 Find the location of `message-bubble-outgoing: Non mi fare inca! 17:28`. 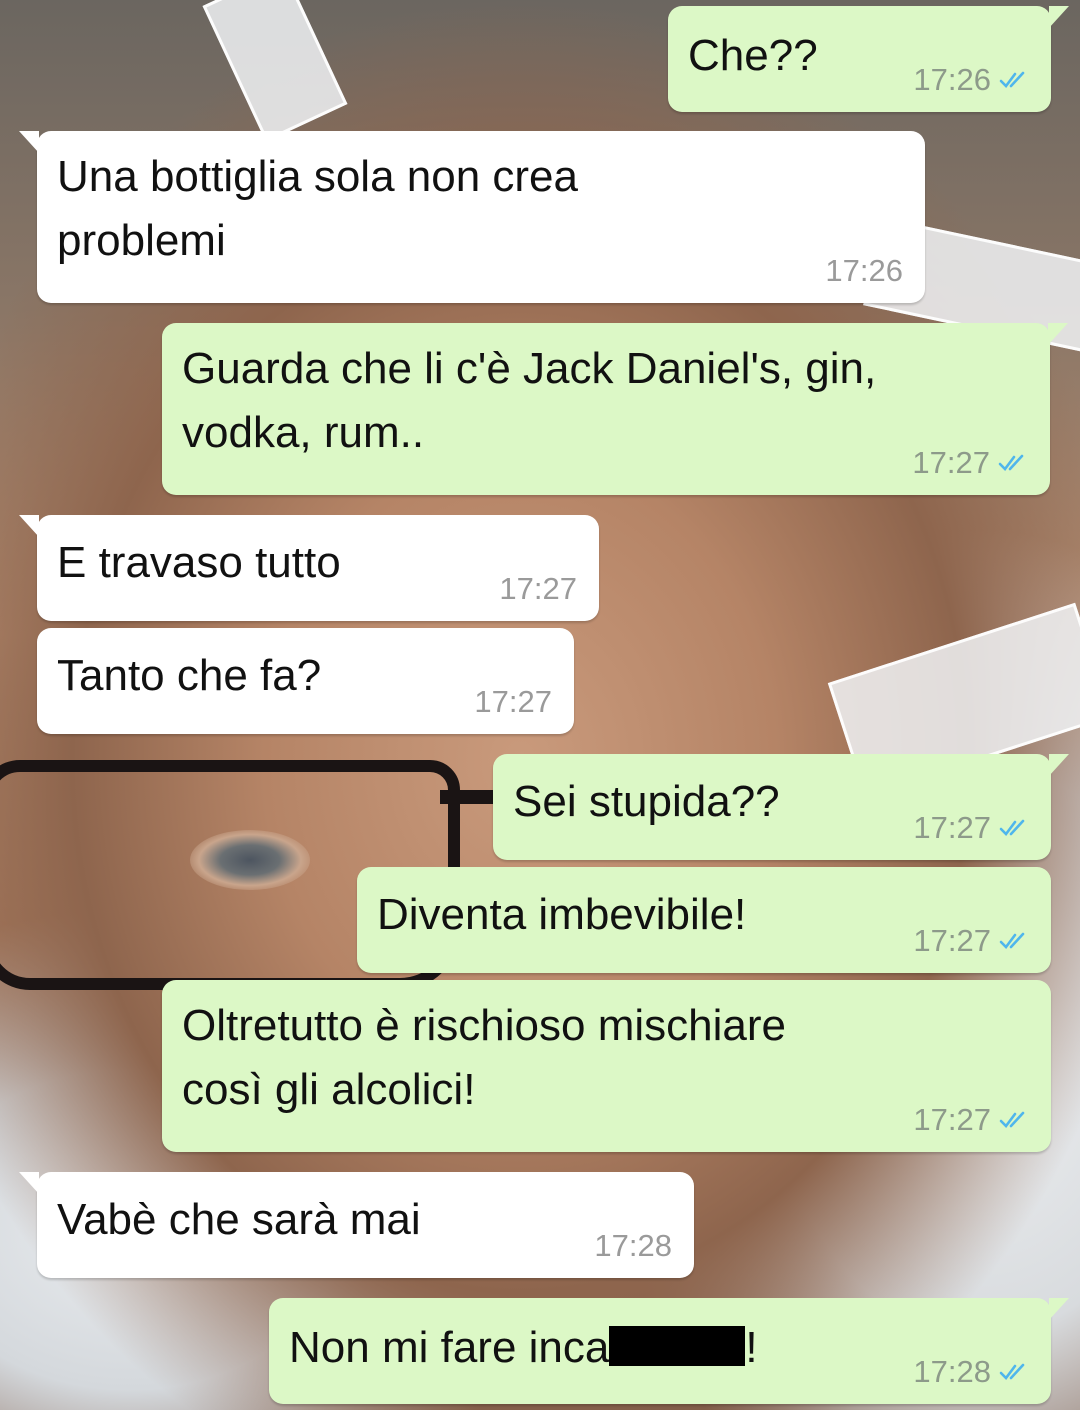

message-bubble-outgoing: Non mi fare inca! 17:28 is located at coordinates (669, 1351).